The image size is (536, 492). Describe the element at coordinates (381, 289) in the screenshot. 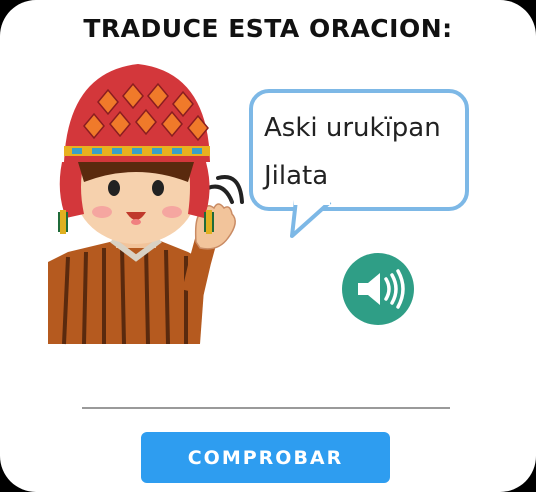

I see `speaker-icon` at that location.